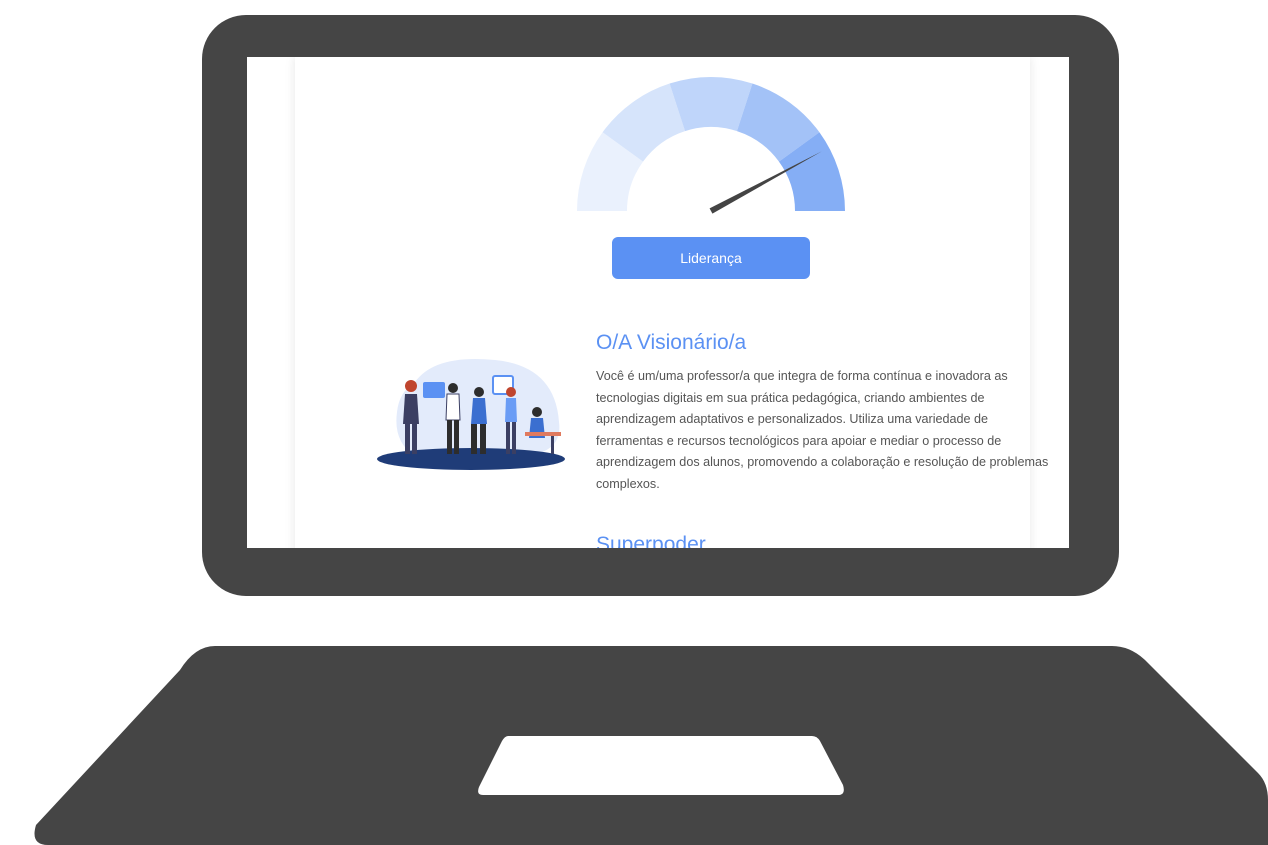  Describe the element at coordinates (711, 258) in the screenshot. I see `level-button: Liderança` at that location.